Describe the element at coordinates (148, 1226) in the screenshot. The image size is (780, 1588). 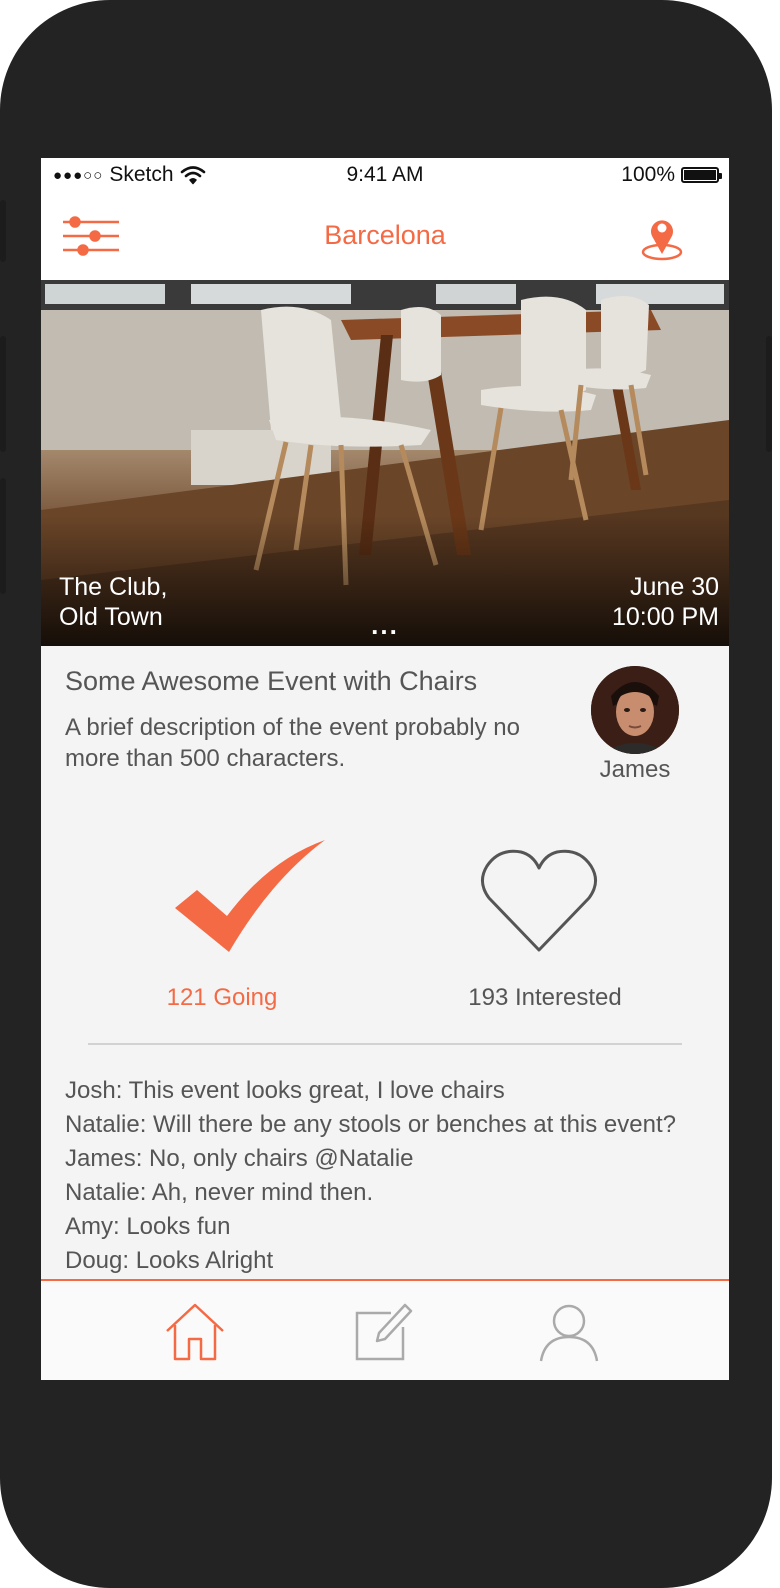
I see `comment: Amy: Looks fun` at that location.